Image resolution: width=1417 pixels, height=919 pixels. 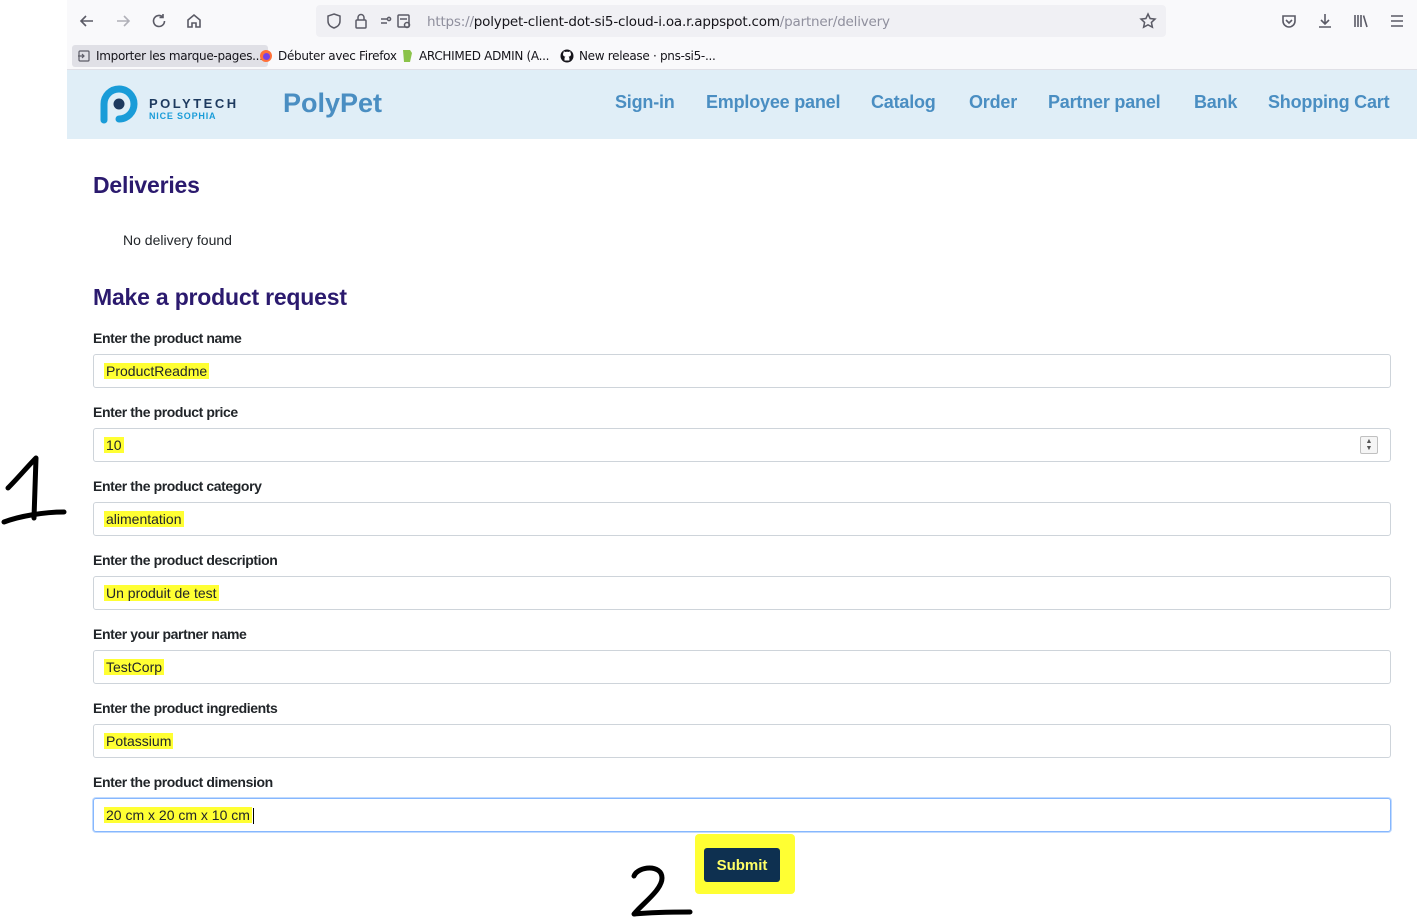 I want to click on product-name-label: Enter the product name, so click(x=167, y=338).